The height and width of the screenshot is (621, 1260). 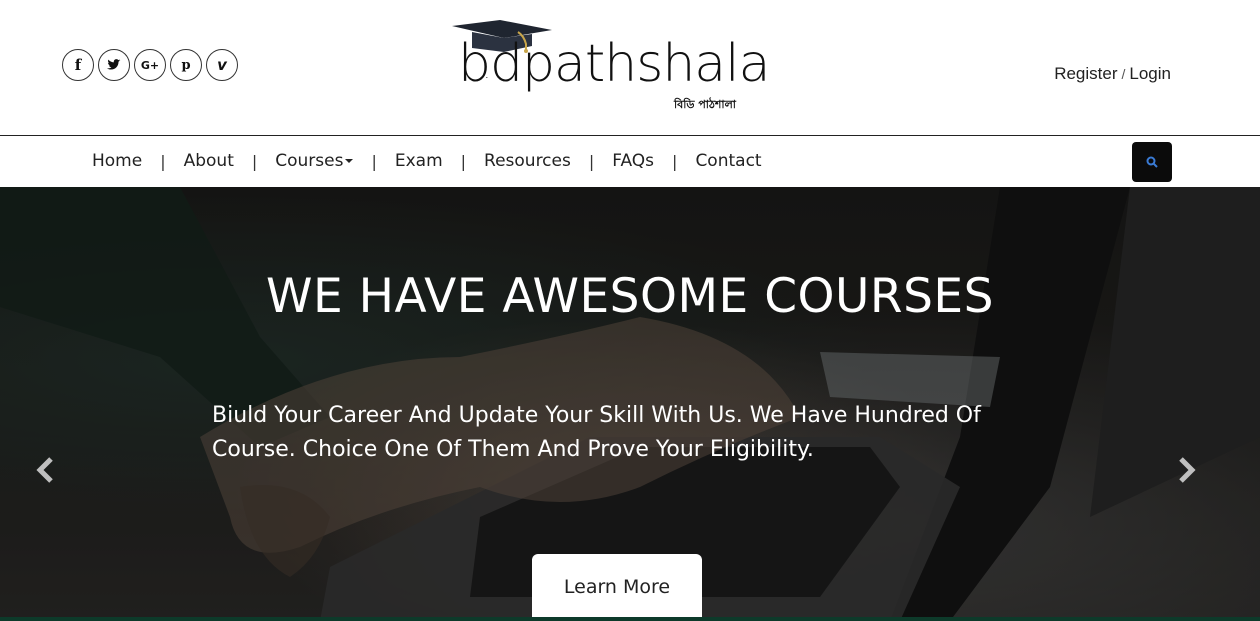 What do you see at coordinates (527, 161) in the screenshot?
I see `nav-item-resources: Resources` at bounding box center [527, 161].